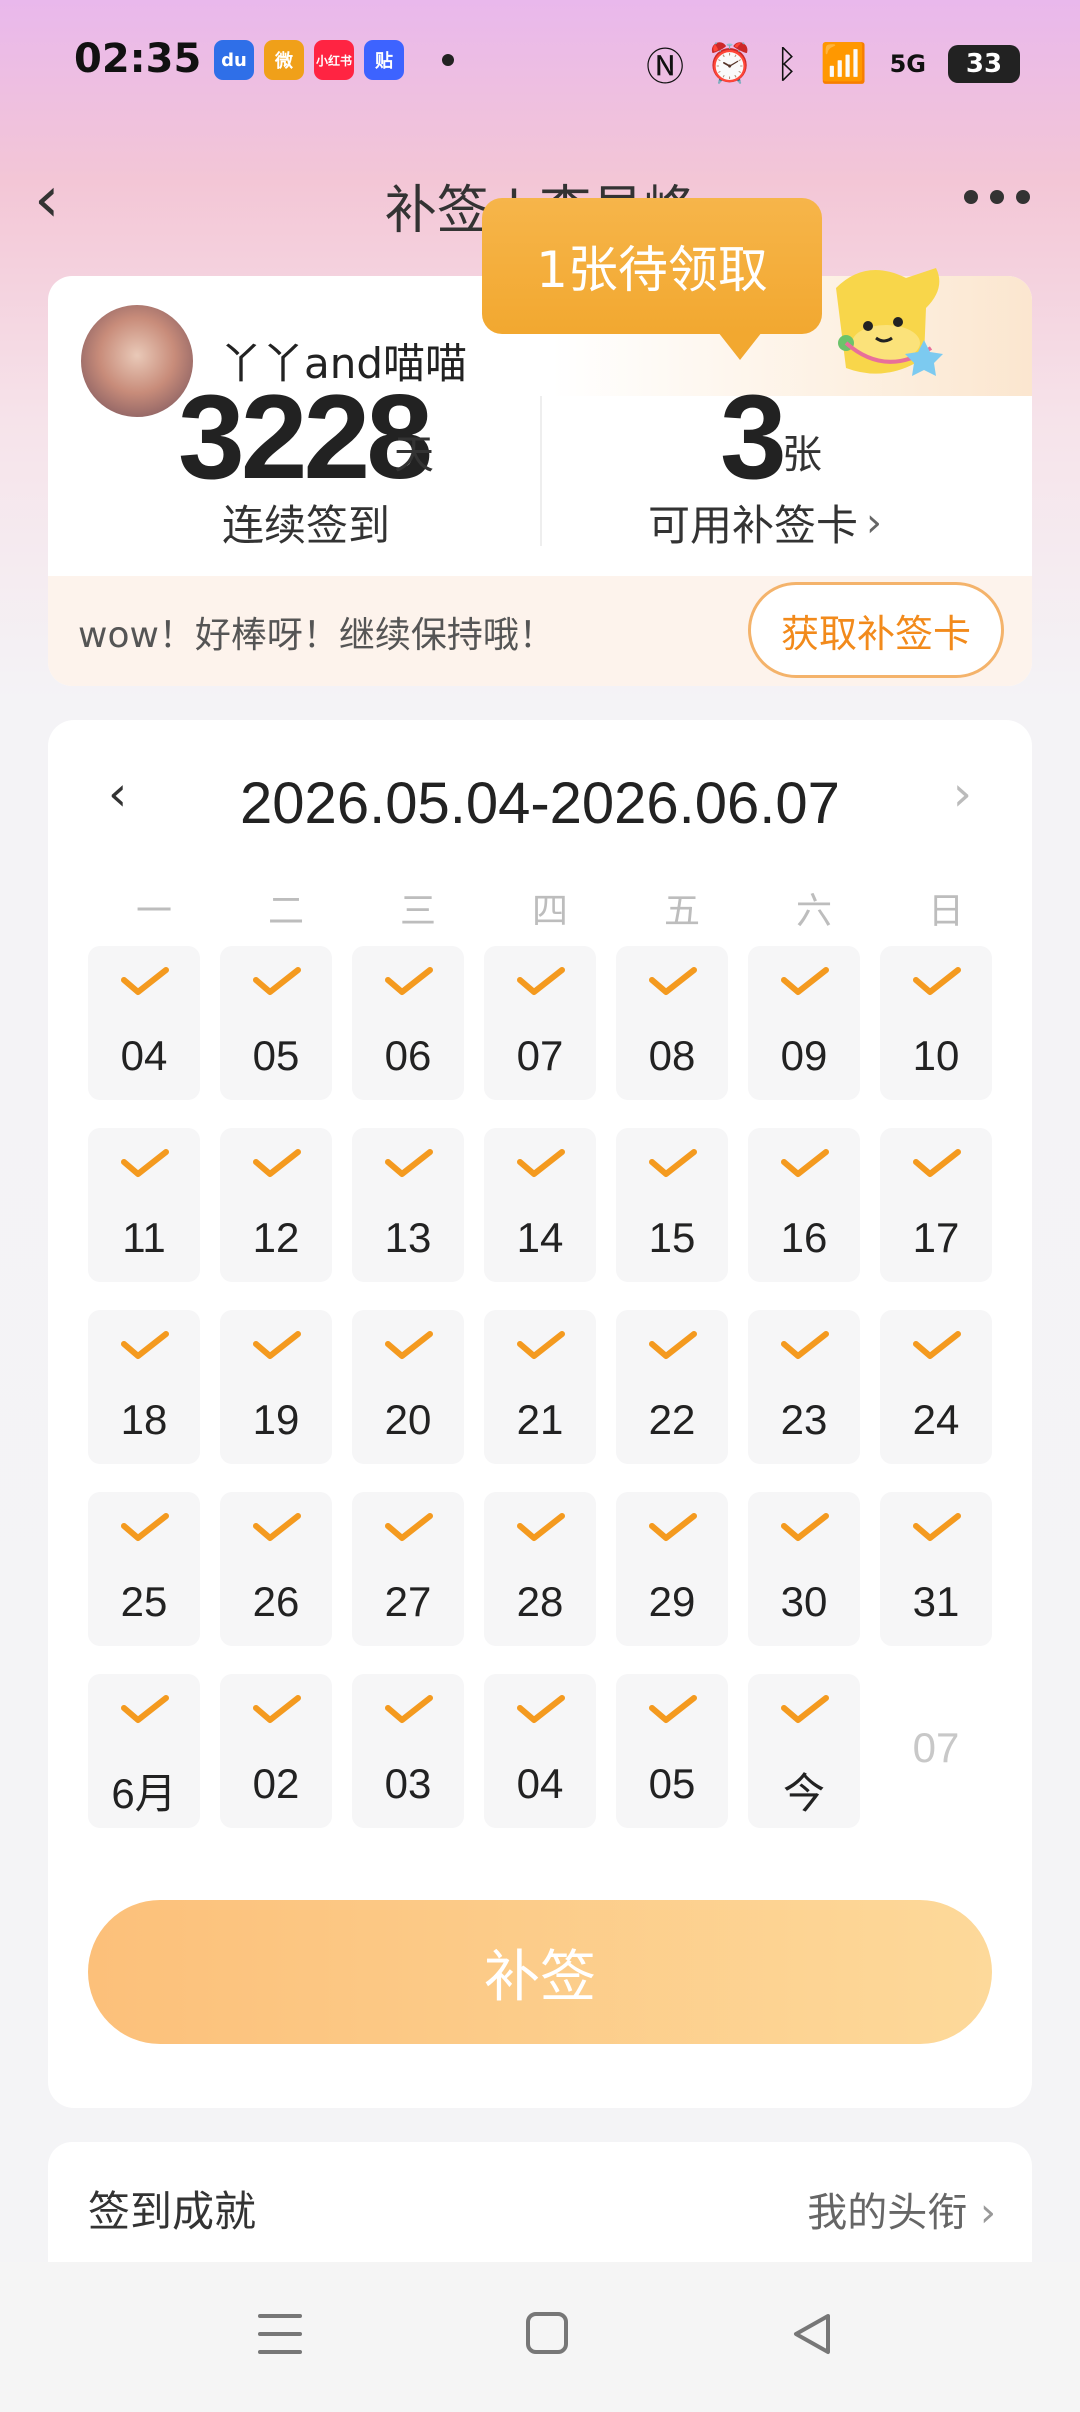 This screenshot has width=1080, height=2412. What do you see at coordinates (962, 794) in the screenshot?
I see `next-period-arrow-icon: ›` at bounding box center [962, 794].